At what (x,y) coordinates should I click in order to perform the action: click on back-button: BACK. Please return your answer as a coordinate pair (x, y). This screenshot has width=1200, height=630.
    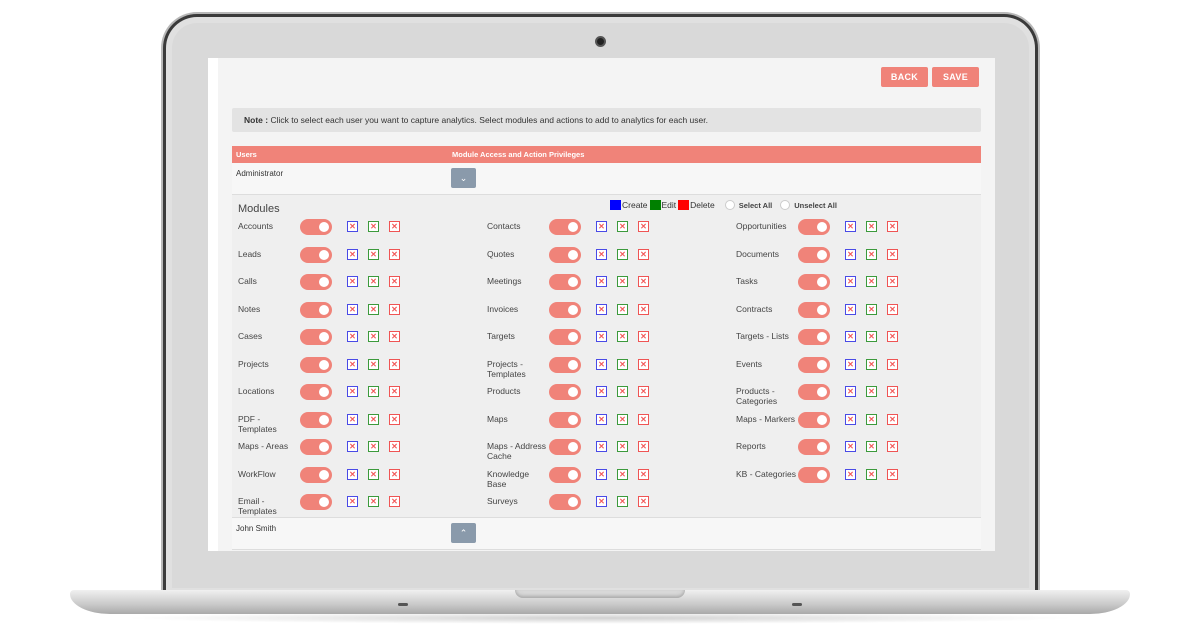
    Looking at the image, I should click on (904, 77).